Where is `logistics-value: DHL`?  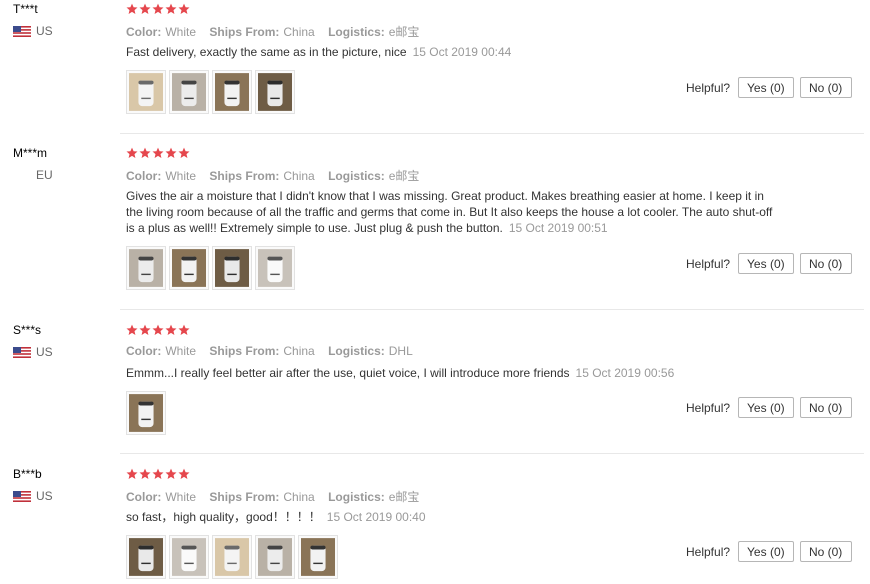 logistics-value: DHL is located at coordinates (400, 351).